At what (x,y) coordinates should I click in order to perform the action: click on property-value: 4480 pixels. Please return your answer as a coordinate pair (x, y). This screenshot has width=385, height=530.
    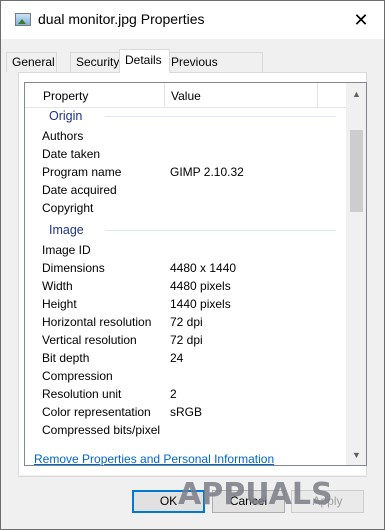
    Looking at the image, I should click on (200, 286).